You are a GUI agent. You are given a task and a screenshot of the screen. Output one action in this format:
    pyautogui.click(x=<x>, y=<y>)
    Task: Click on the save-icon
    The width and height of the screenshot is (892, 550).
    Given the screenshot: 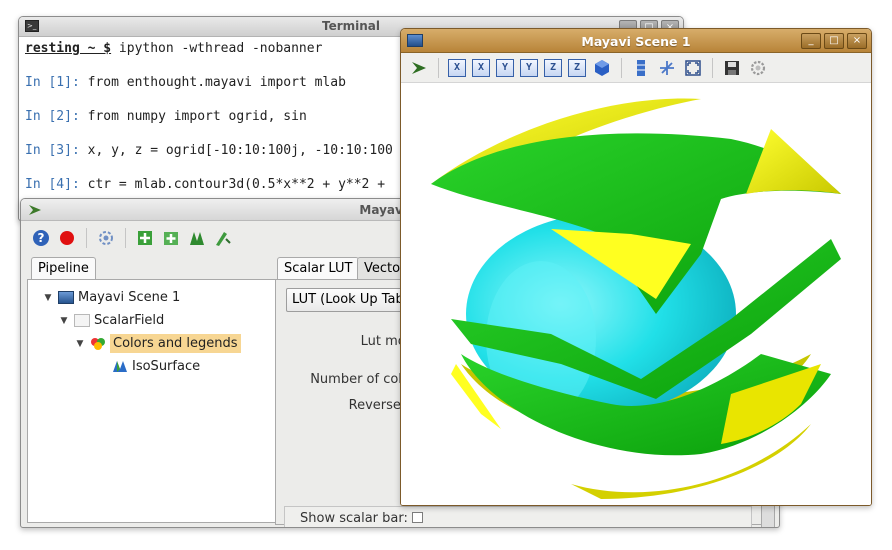 What is the action you would take?
    pyautogui.click(x=732, y=68)
    